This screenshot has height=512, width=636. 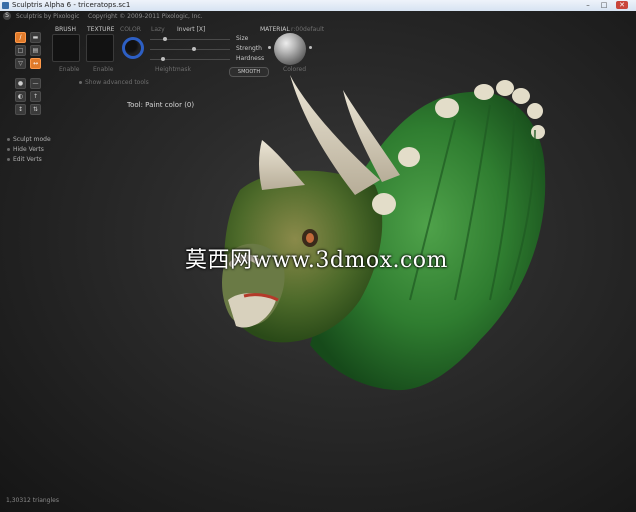 I want to click on hardness-label: Hardness, so click(x=250, y=58).